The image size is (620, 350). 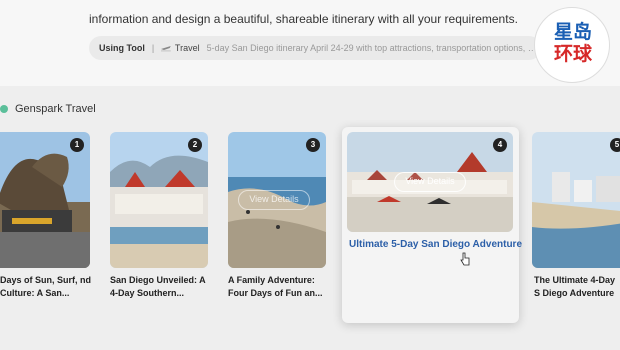 I want to click on genspark-travel-header: Genspark Travel, so click(x=48, y=109).